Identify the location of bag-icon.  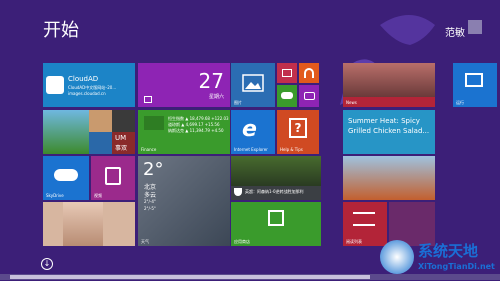
(113, 176).